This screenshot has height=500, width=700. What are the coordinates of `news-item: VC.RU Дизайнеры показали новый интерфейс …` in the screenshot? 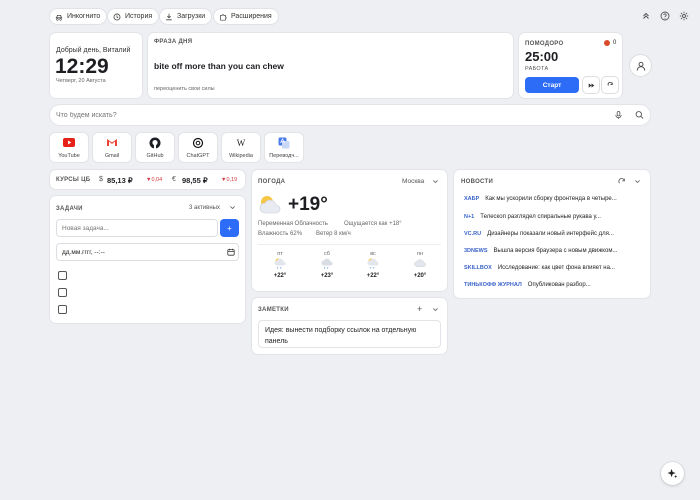 It's located at (539, 234).